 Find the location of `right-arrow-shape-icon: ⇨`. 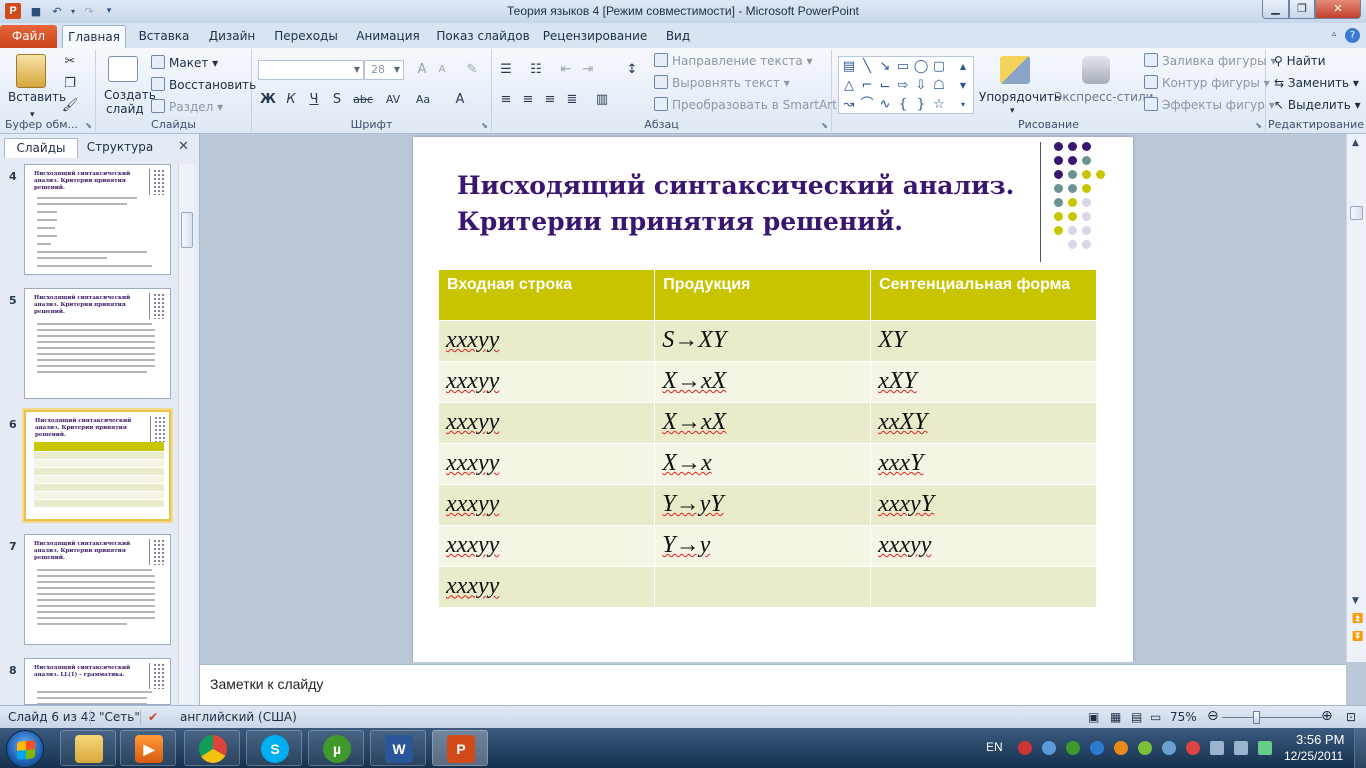

right-arrow-shape-icon: ⇨ is located at coordinates (903, 86).